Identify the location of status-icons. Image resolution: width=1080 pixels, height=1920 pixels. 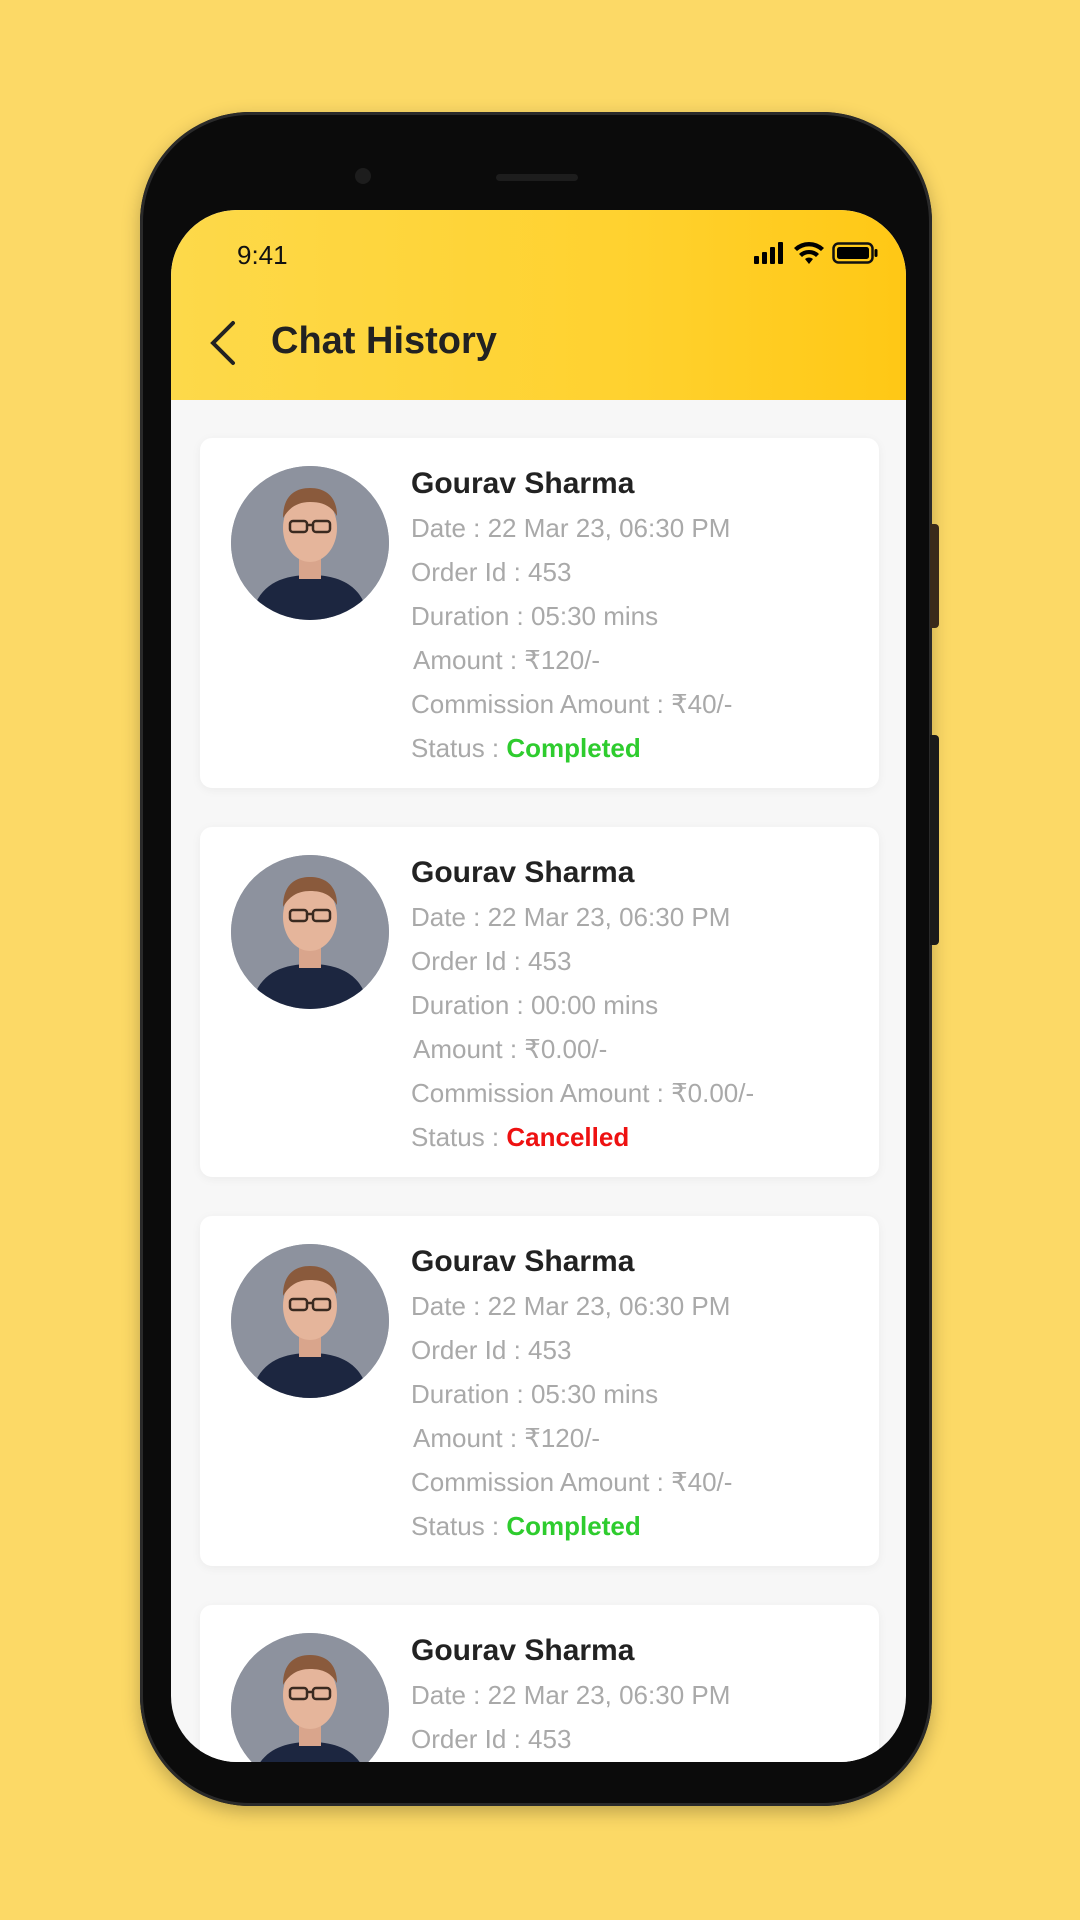
(816, 253).